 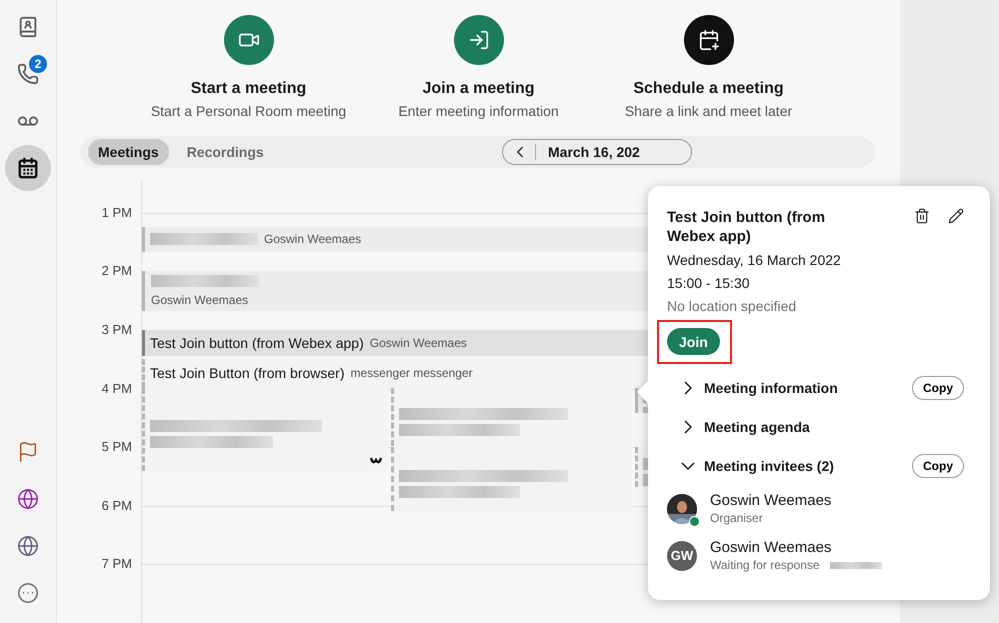 I want to click on event-title: Test Join Button (from browser), so click(x=247, y=373).